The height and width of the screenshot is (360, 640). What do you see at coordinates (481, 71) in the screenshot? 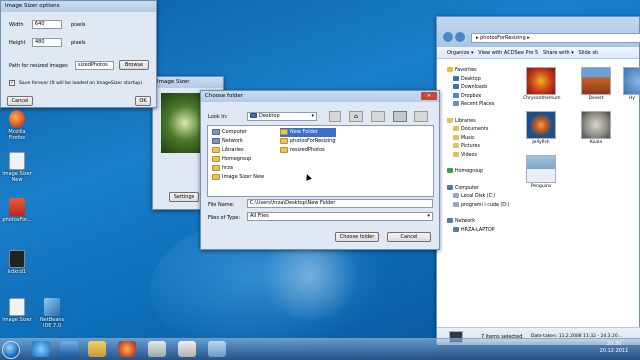
I see `nav-favorites: Favorites` at bounding box center [481, 71].